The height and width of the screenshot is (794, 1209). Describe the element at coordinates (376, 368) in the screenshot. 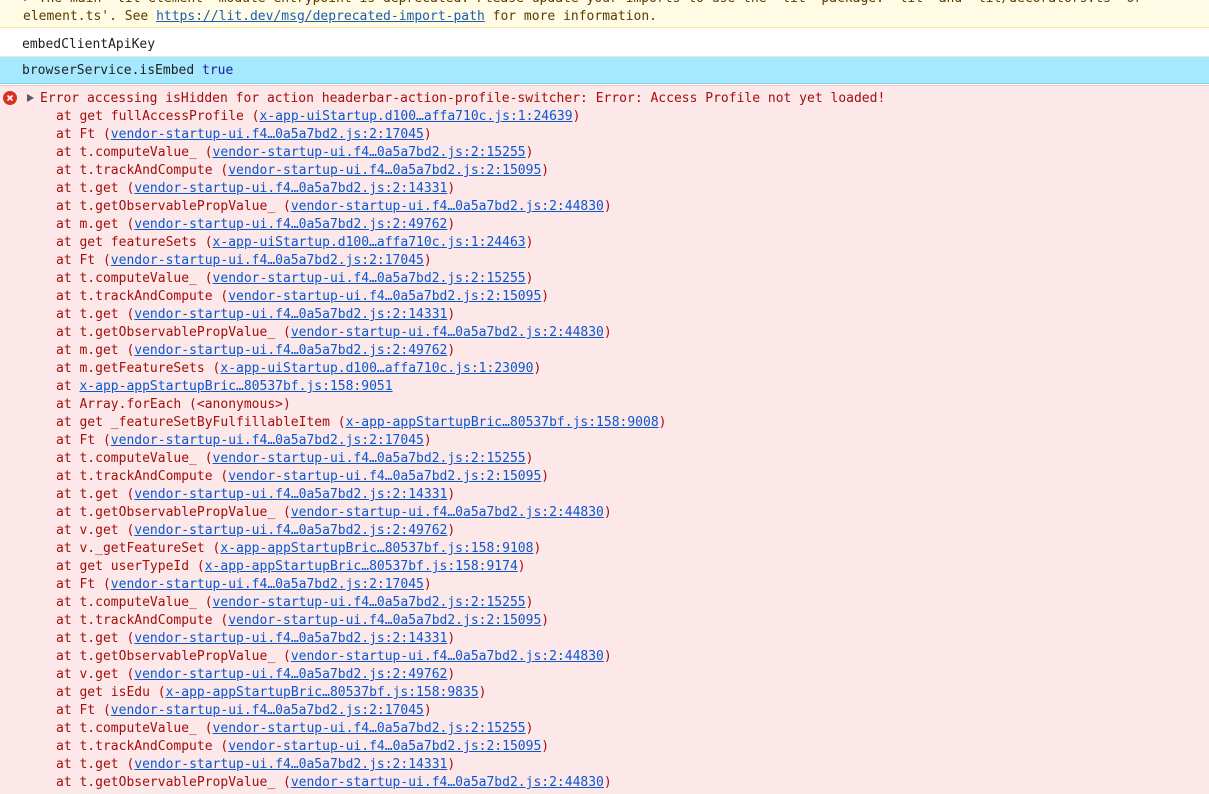

I see `source-link: x-app-uiStartup.d100…affa710c.js:1:23090` at that location.